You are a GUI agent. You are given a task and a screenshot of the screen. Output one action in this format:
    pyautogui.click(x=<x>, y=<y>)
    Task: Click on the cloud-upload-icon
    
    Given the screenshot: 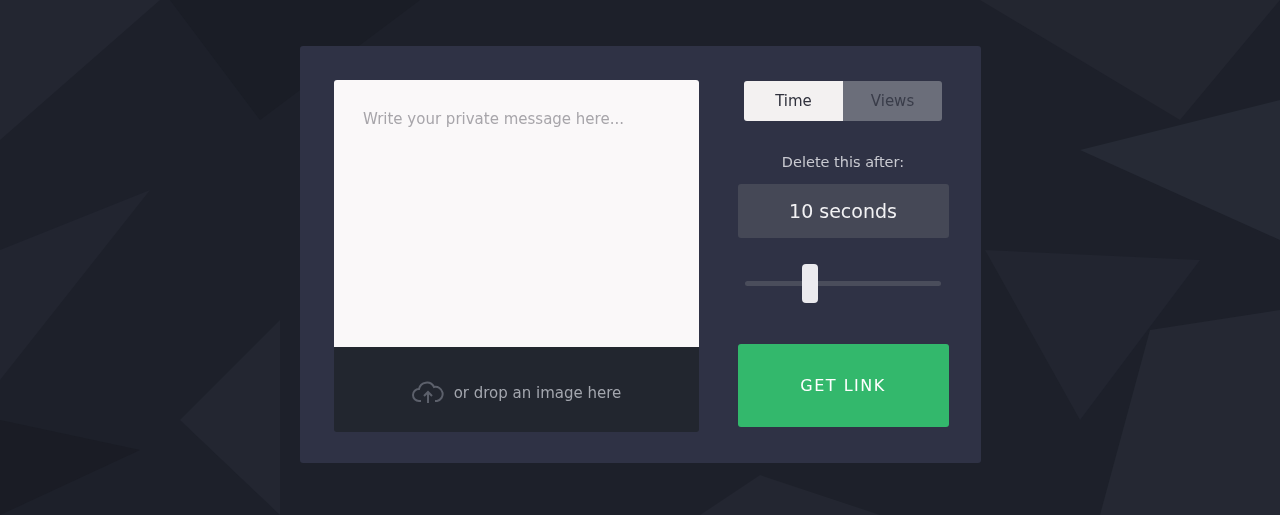 What is the action you would take?
    pyautogui.click(x=427, y=392)
    